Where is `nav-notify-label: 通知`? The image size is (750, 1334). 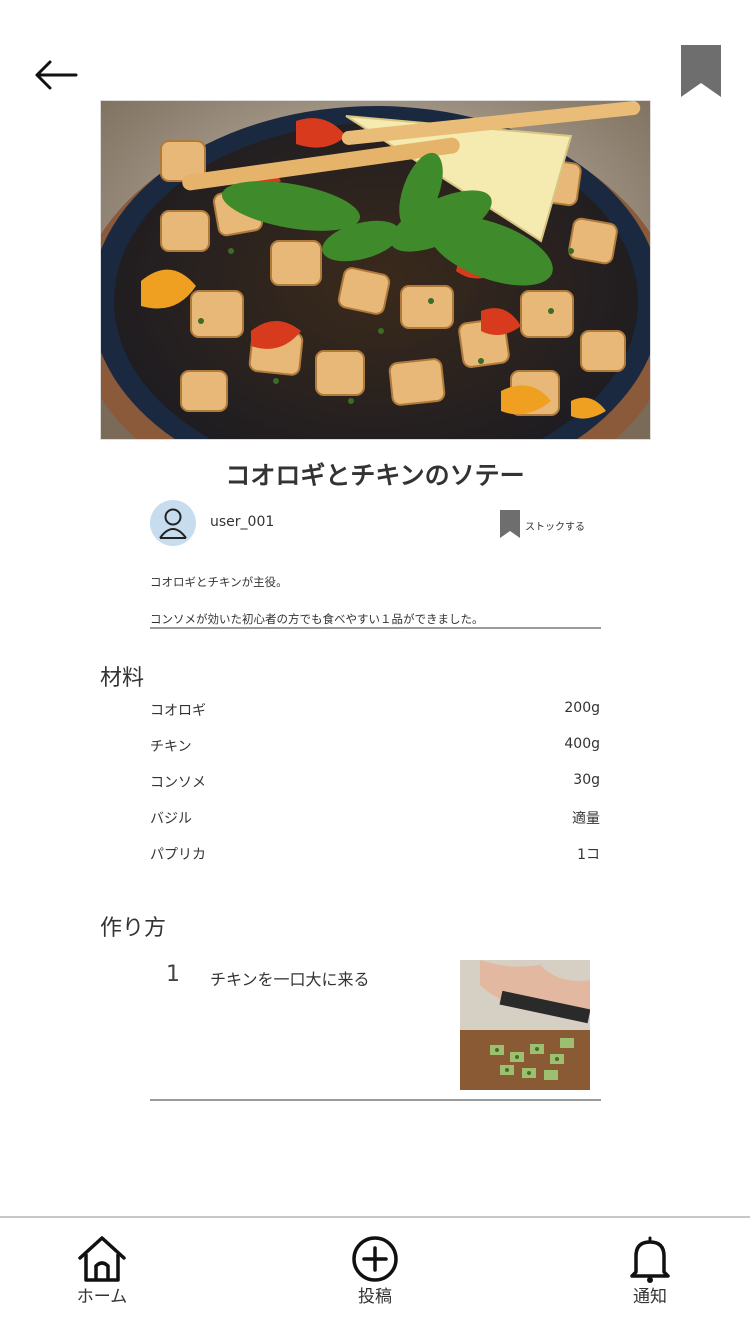
nav-notify-label: 通知 is located at coordinates (650, 1297).